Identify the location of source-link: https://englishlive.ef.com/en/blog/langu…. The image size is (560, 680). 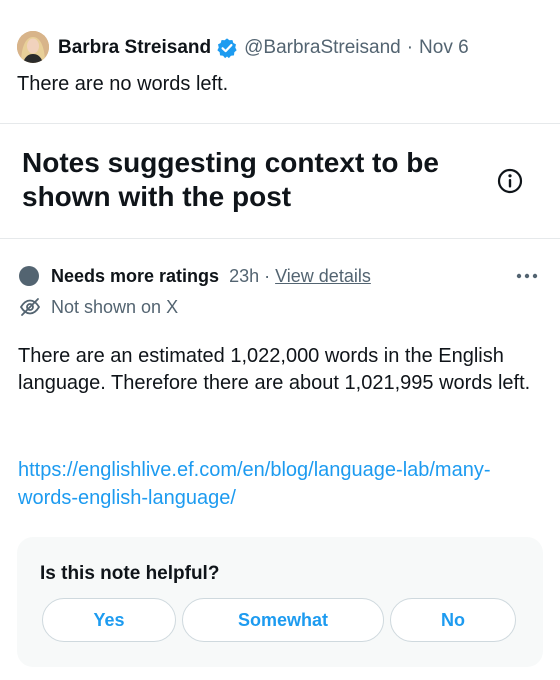
(273, 484).